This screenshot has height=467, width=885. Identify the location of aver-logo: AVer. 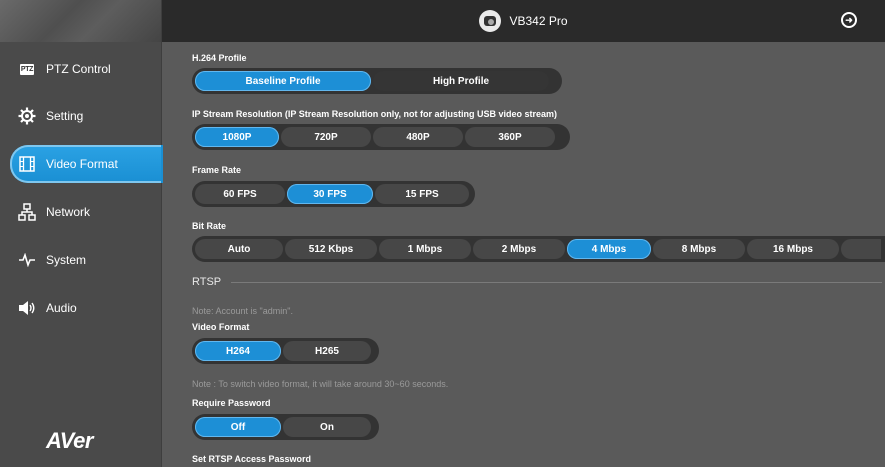
(69, 440).